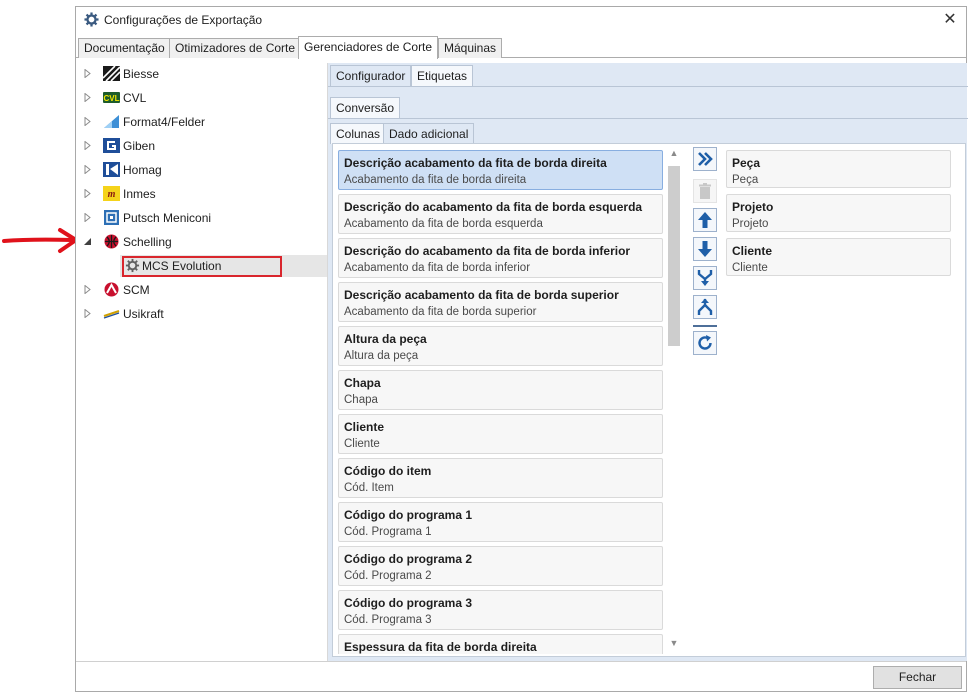 The image size is (970, 696). I want to click on tab-dado-adicional: Dado adicional, so click(429, 133).